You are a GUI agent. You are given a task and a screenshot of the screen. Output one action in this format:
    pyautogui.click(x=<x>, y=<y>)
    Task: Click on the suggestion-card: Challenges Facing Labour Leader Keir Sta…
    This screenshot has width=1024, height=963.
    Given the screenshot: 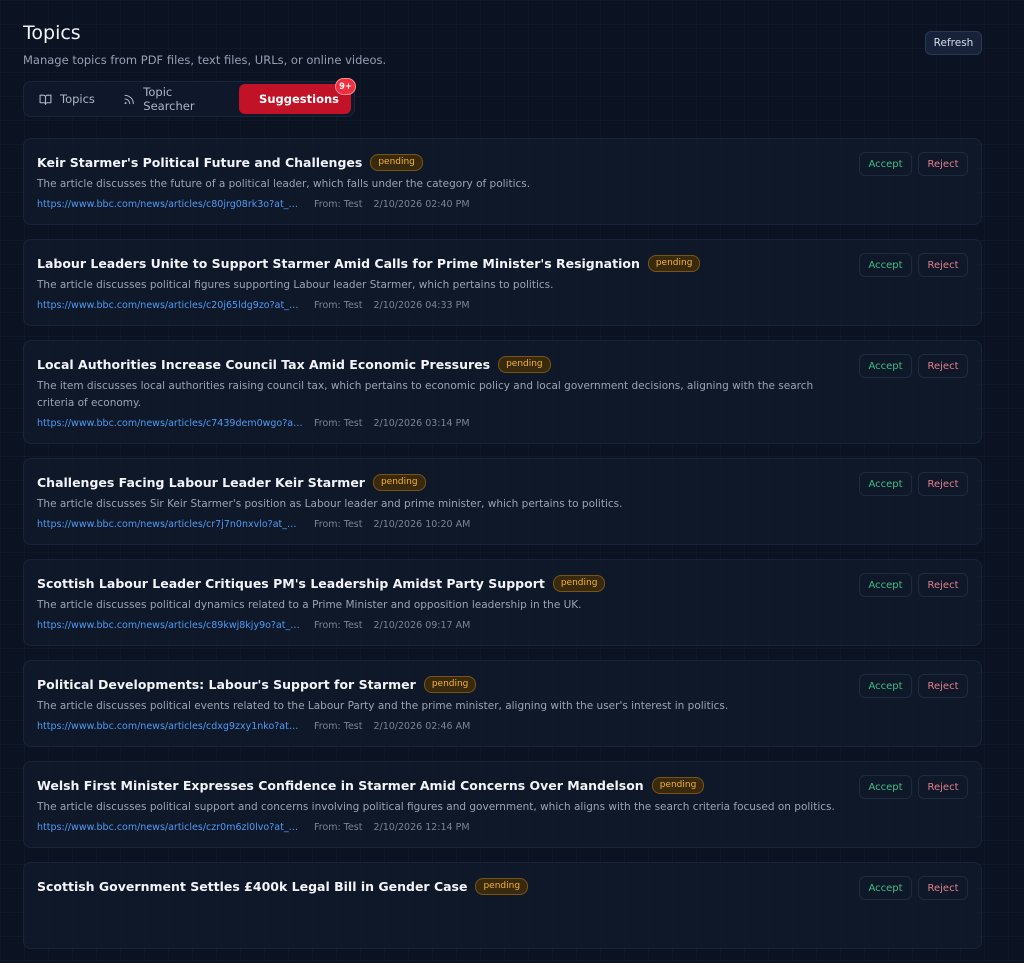 What is the action you would take?
    pyautogui.click(x=502, y=501)
    